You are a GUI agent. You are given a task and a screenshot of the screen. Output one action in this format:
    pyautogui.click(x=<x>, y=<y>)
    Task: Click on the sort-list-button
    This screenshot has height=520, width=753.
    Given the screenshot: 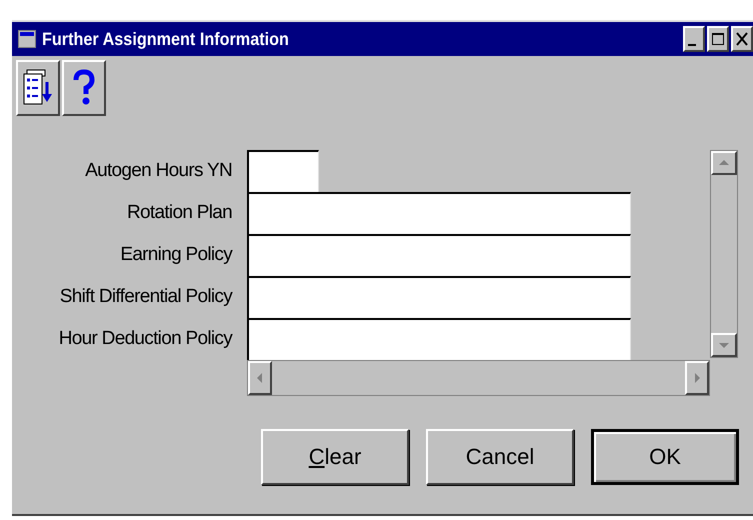 What is the action you would take?
    pyautogui.click(x=38, y=88)
    